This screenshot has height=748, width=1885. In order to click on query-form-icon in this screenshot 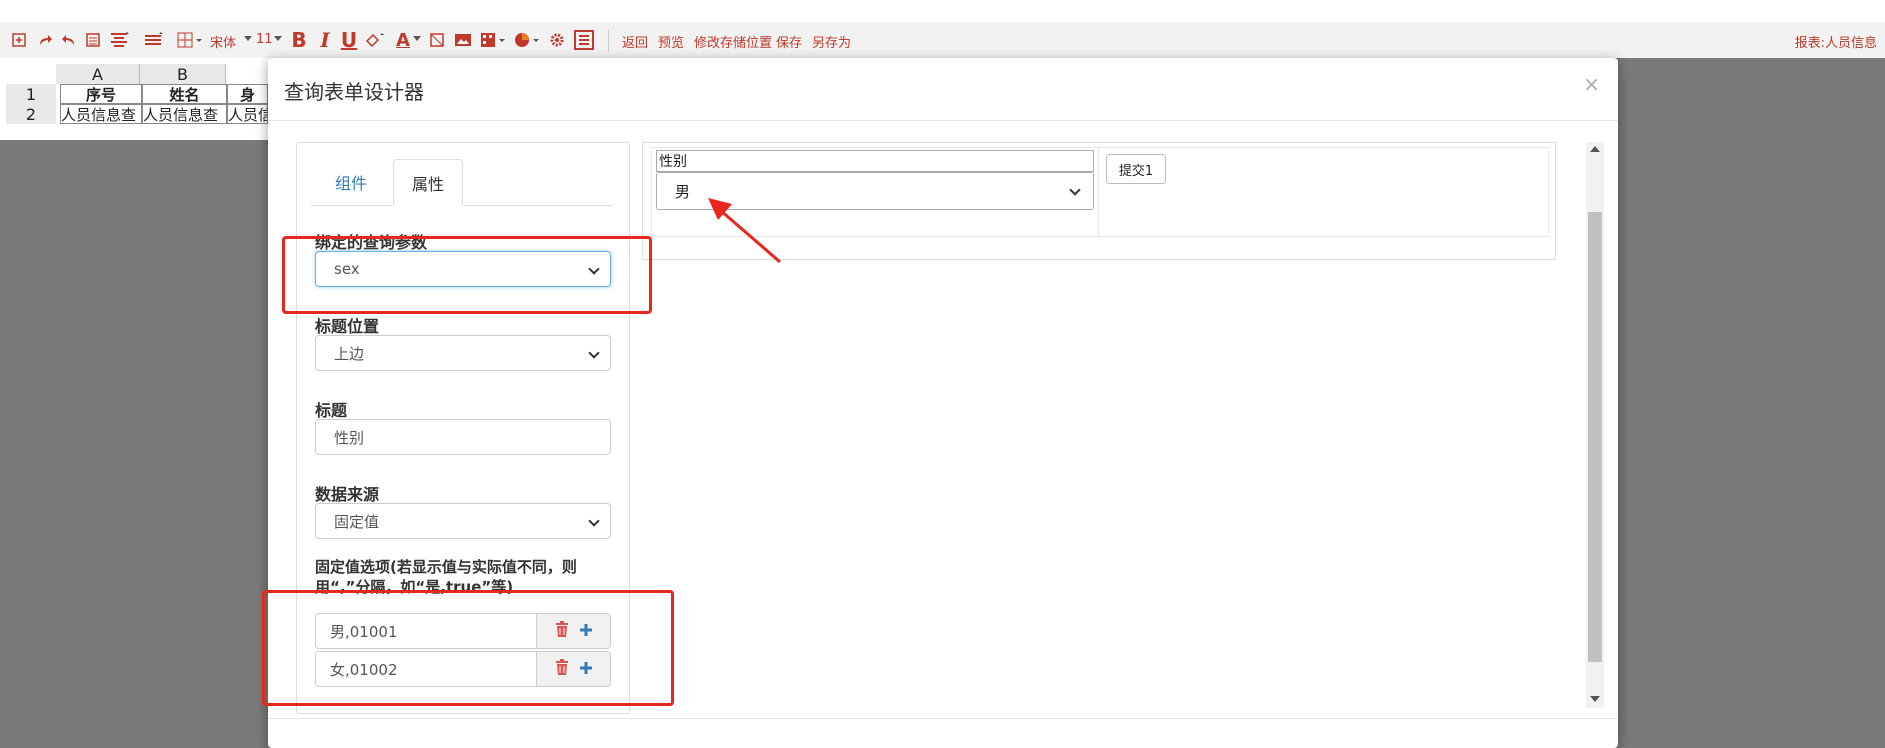, I will do `click(584, 40)`.